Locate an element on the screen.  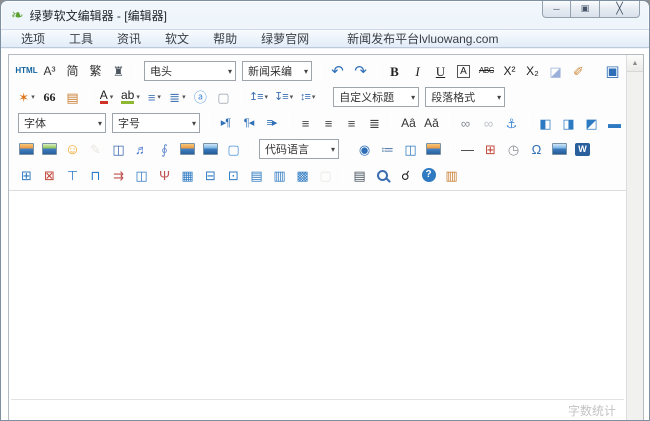
insert-time-button: ◷ is located at coordinates (513, 149).